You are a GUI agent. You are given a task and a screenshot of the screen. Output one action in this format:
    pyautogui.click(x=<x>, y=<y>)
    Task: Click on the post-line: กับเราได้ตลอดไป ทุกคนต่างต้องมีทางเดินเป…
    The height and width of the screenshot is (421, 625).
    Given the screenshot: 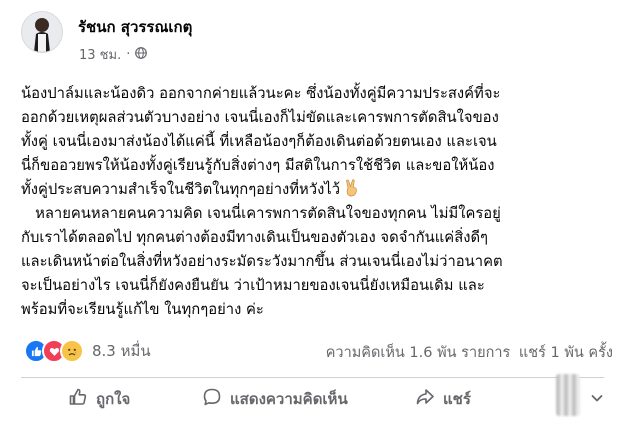 What is the action you would take?
    pyautogui.click(x=255, y=237)
    